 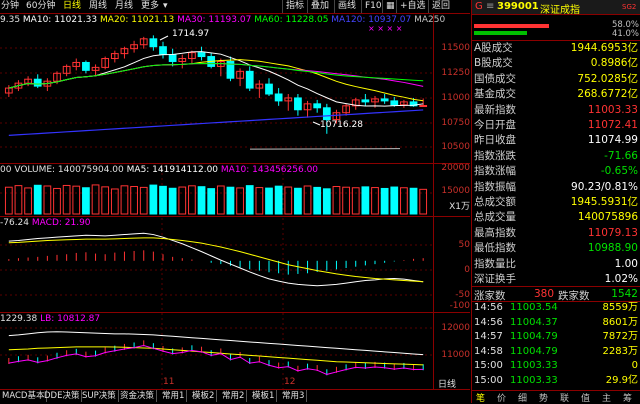 I want to click on tick-price: 11003.33, so click(x=534, y=380).